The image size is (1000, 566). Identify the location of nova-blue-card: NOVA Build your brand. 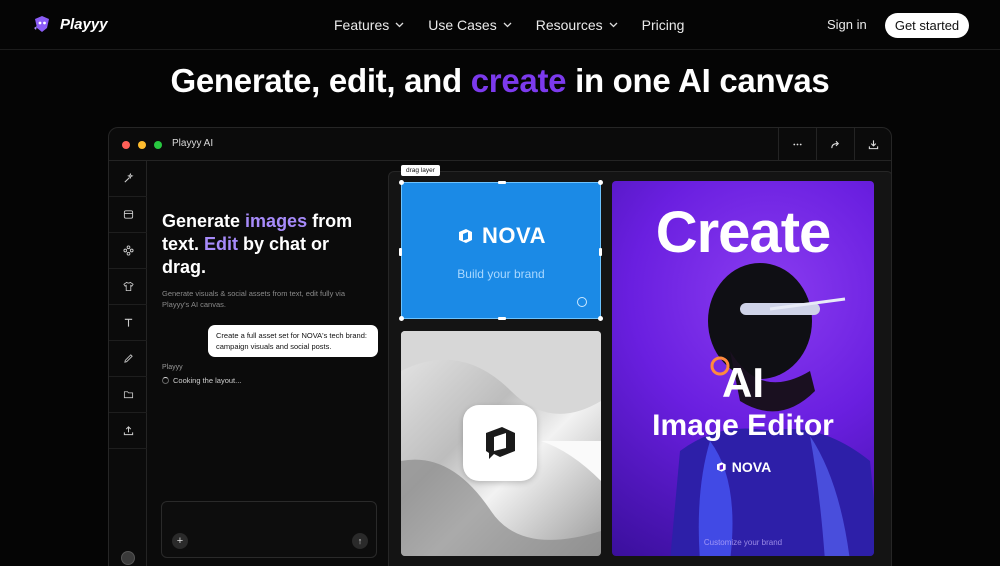
(501, 250).